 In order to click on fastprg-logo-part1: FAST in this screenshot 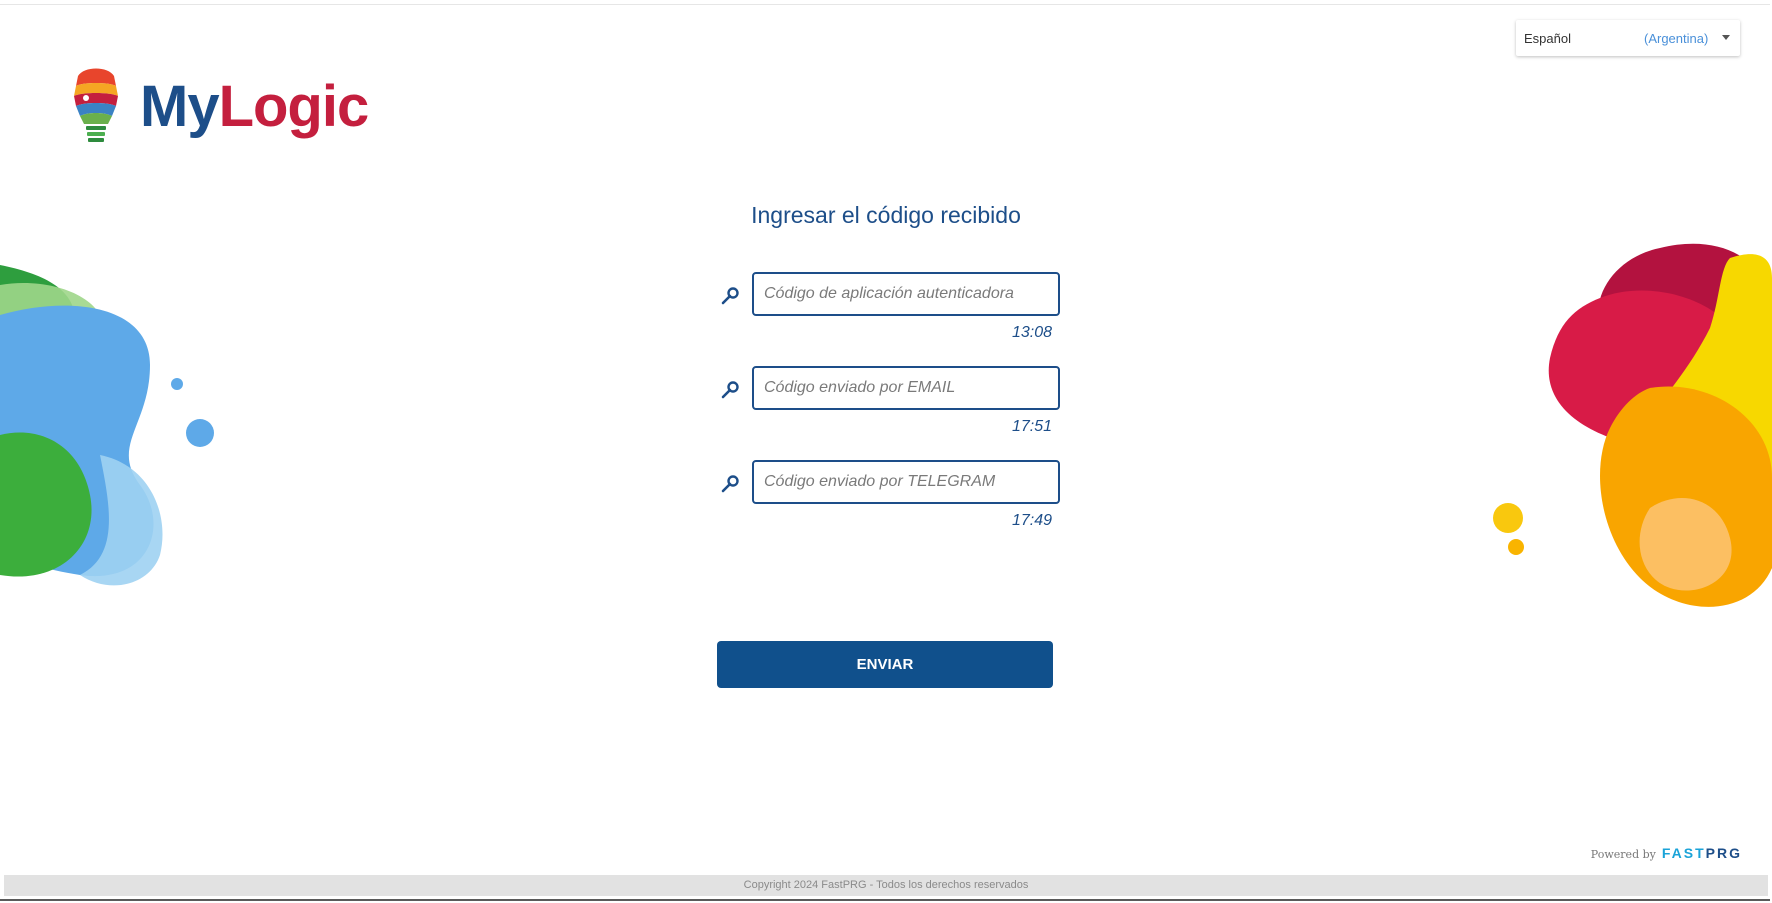, I will do `click(1683, 853)`.